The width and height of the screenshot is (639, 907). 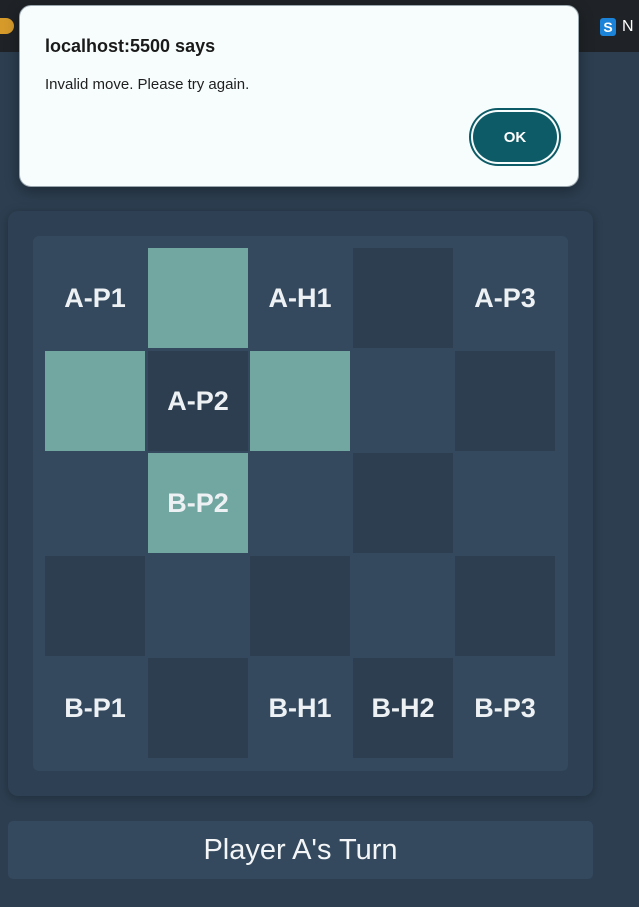 I want to click on dialog-message: Invalid move. Please try again., so click(x=147, y=84).